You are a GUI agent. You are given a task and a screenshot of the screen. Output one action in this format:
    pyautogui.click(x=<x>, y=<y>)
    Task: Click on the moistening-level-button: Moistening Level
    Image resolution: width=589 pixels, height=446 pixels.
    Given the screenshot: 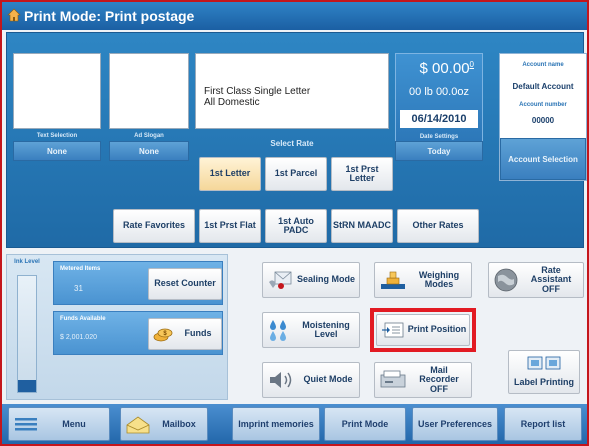 What is the action you would take?
    pyautogui.click(x=311, y=330)
    